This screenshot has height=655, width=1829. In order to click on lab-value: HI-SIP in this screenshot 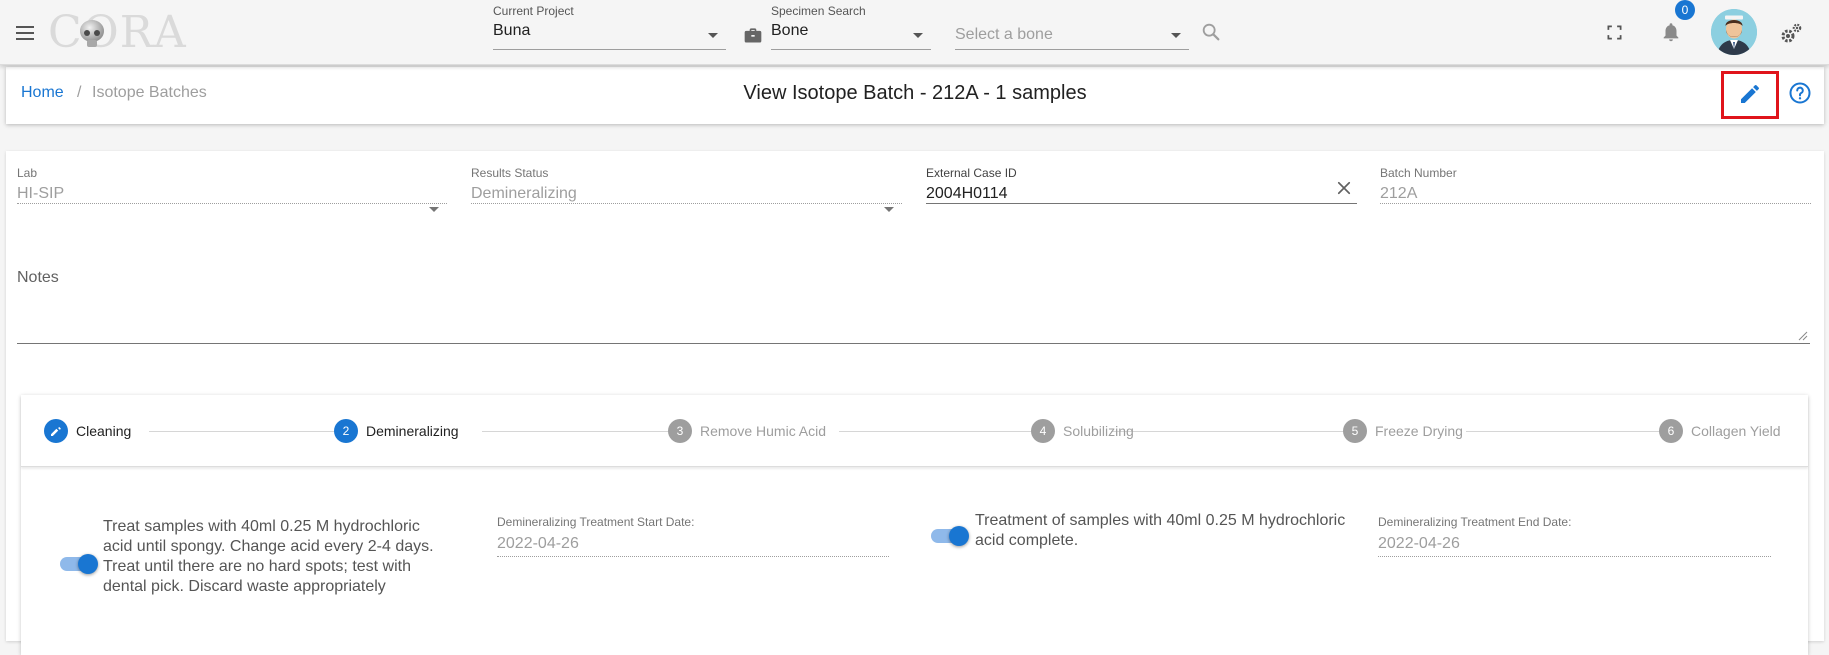, I will do `click(41, 193)`.